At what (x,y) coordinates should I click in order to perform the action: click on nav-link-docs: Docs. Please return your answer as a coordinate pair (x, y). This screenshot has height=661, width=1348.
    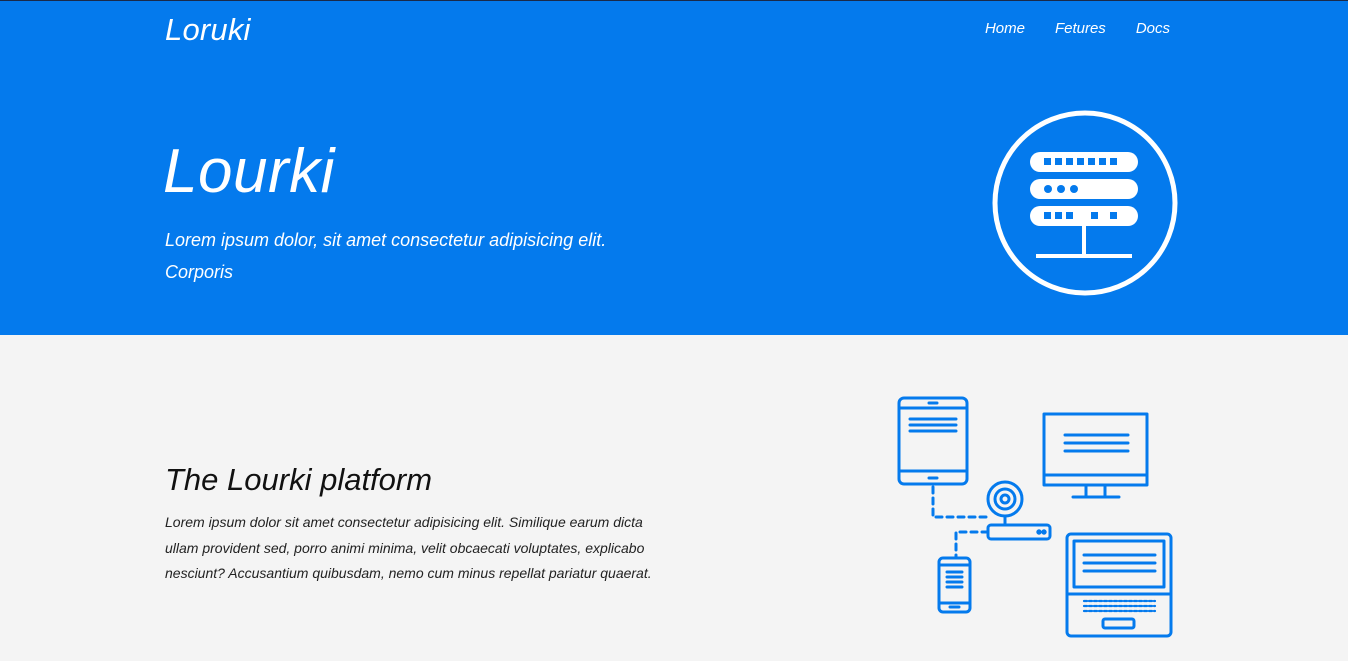
    Looking at the image, I should click on (1153, 28).